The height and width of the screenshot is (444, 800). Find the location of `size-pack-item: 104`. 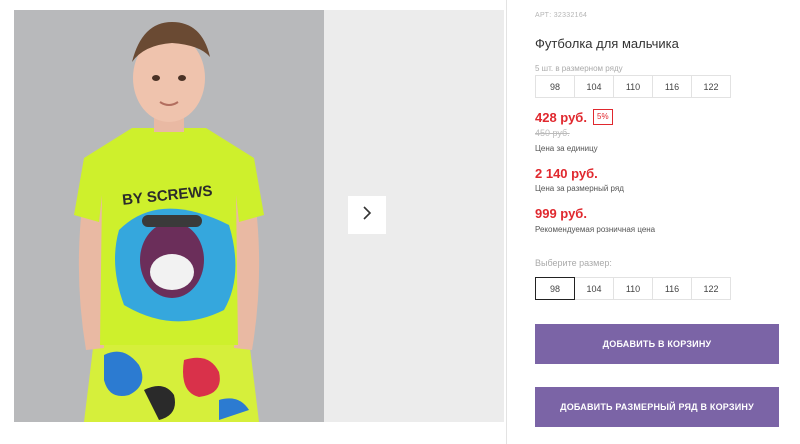

size-pack-item: 104 is located at coordinates (594, 86).